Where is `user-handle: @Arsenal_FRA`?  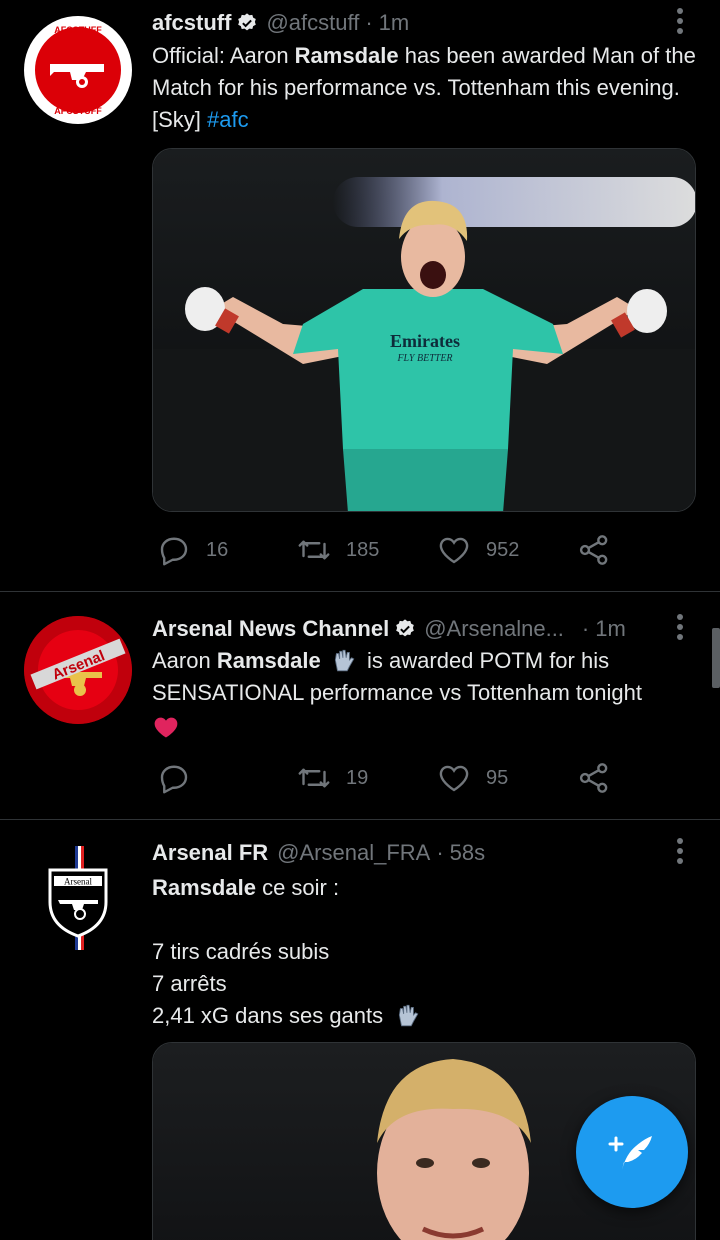 user-handle: @Arsenal_FRA is located at coordinates (353, 853).